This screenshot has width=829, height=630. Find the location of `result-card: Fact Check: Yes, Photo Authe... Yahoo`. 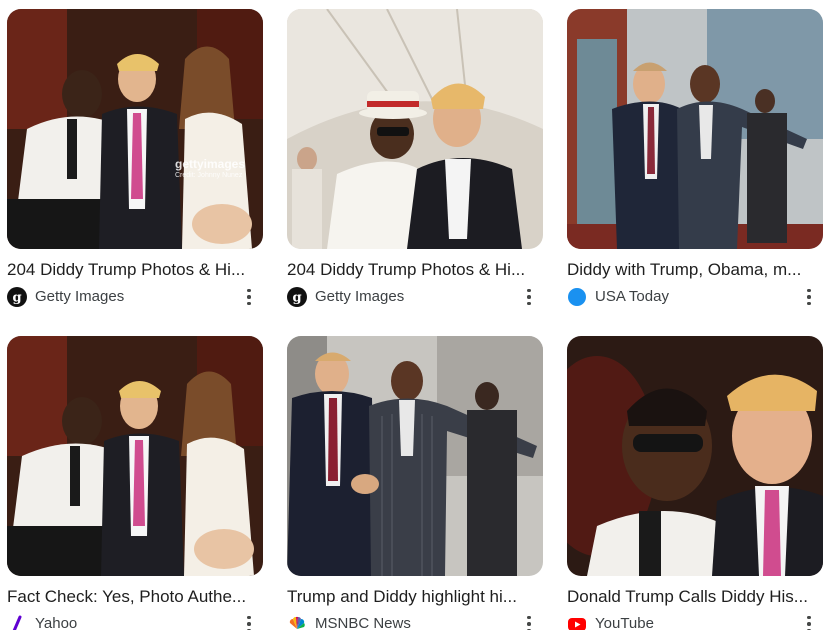

result-card: Fact Check: Yes, Photo Authe... Yahoo is located at coordinates (135, 483).